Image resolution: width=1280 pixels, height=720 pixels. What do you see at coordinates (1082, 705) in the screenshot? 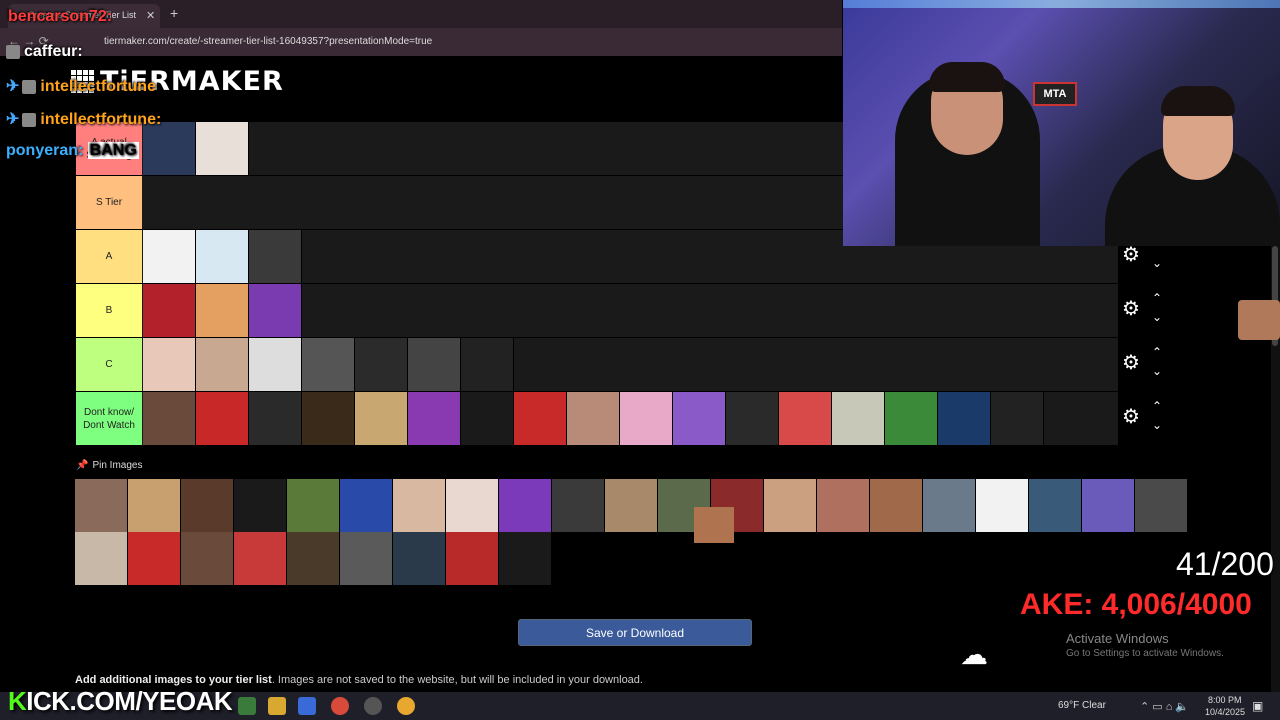
I see `weather-widget: 69°F Clear` at bounding box center [1082, 705].